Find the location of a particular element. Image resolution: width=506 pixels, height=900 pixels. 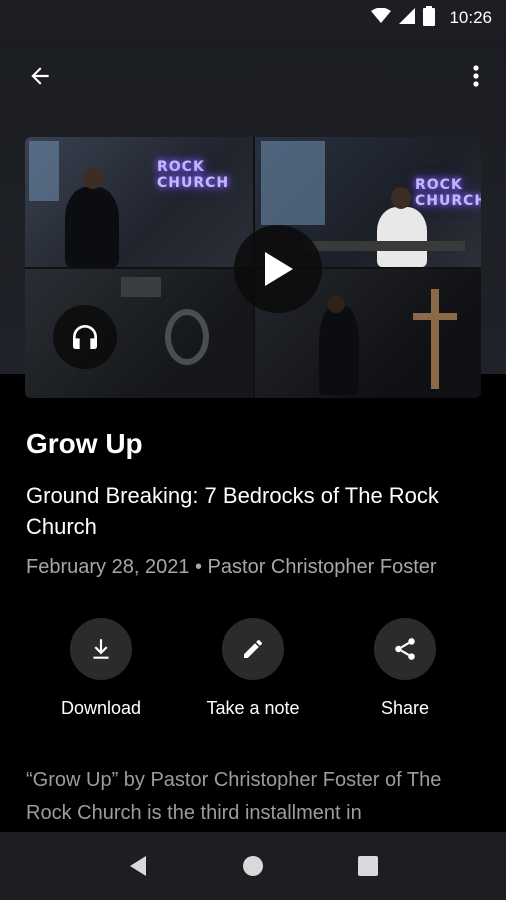

share-circle is located at coordinates (405, 649).